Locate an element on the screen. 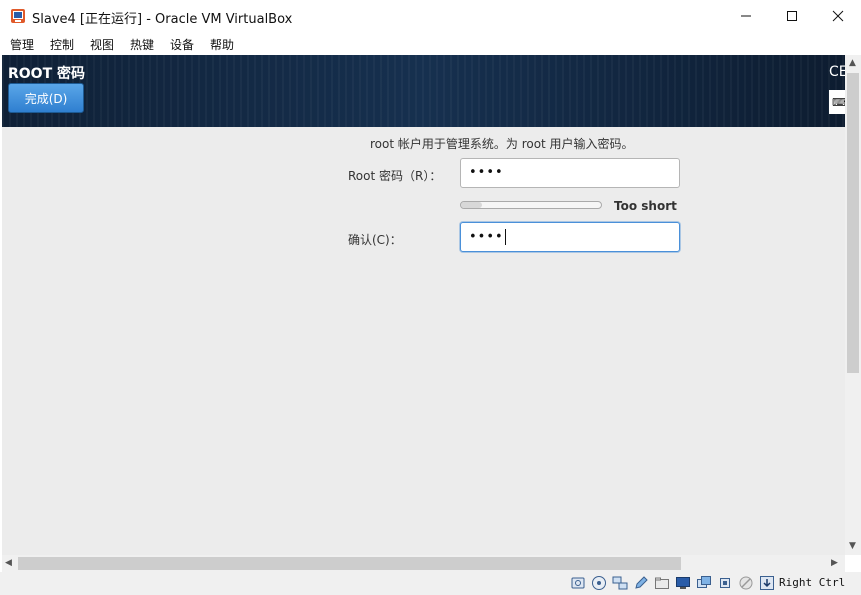  status-bar: Right Ctrl is located at coordinates (430, 583).